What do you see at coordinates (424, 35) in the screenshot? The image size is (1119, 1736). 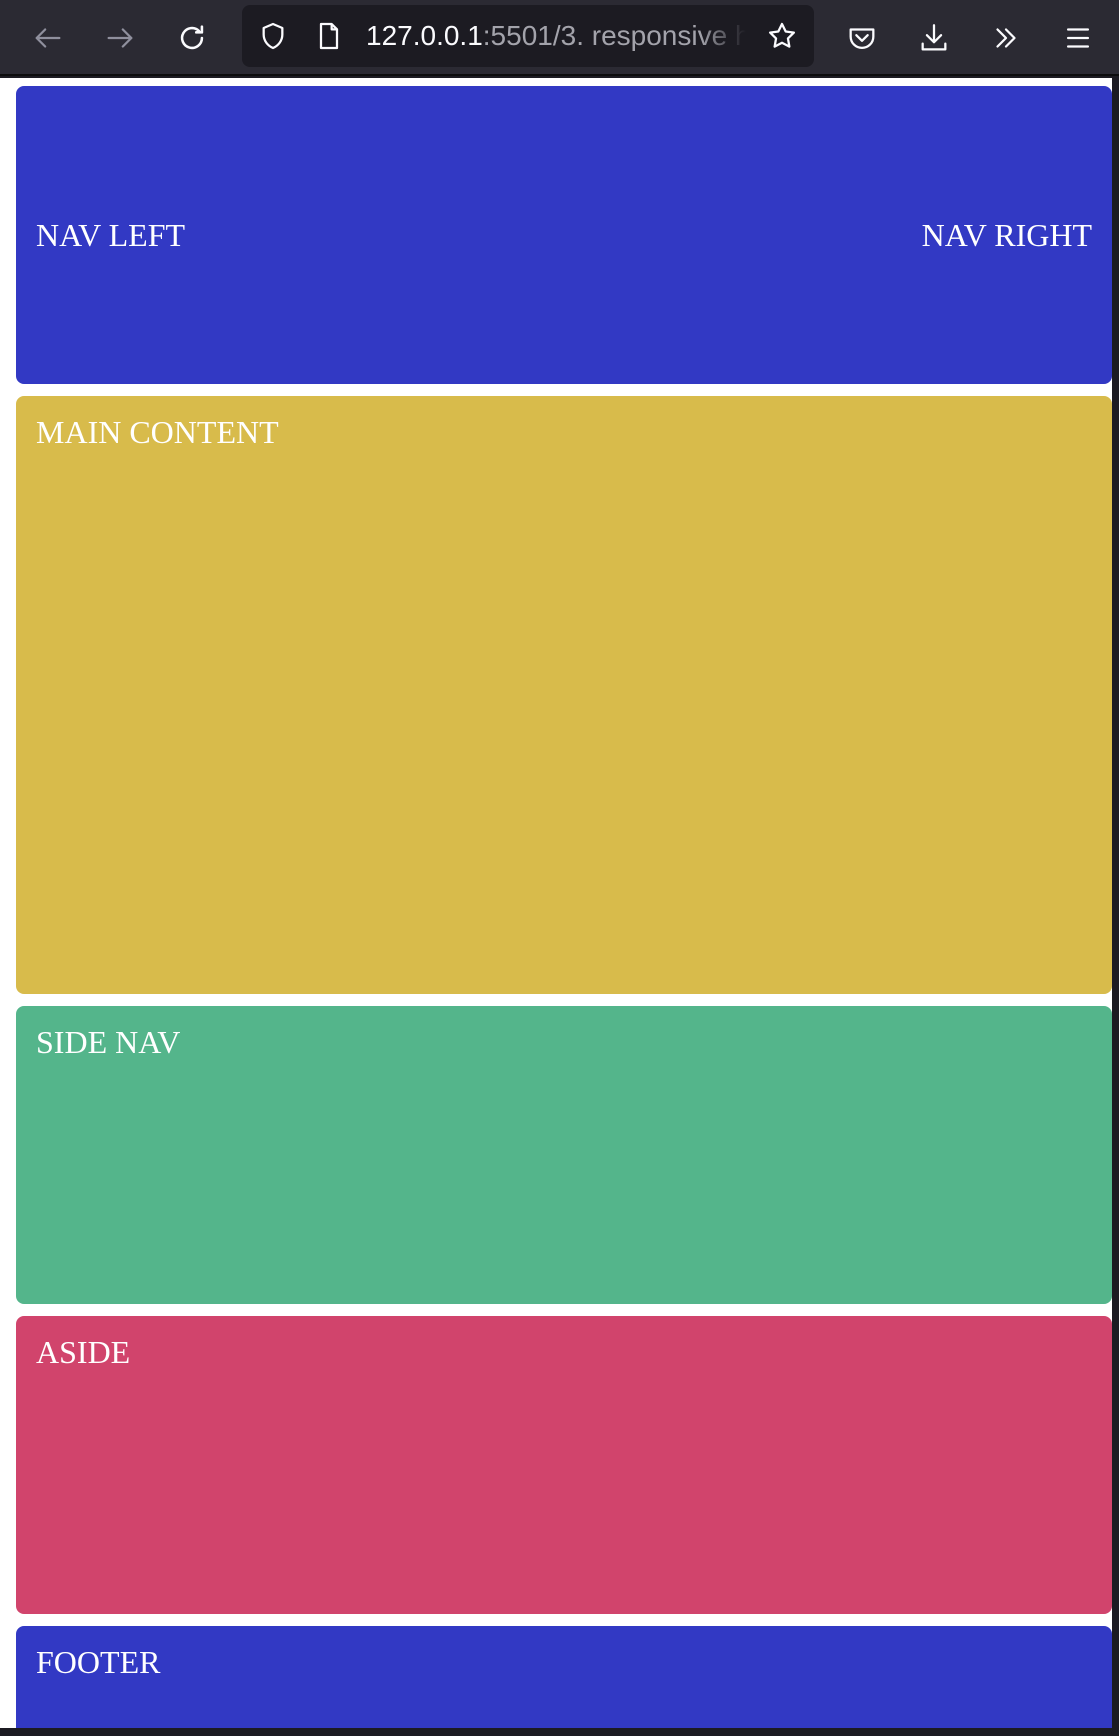 I see `url-host: 127.0.0.1` at bounding box center [424, 35].